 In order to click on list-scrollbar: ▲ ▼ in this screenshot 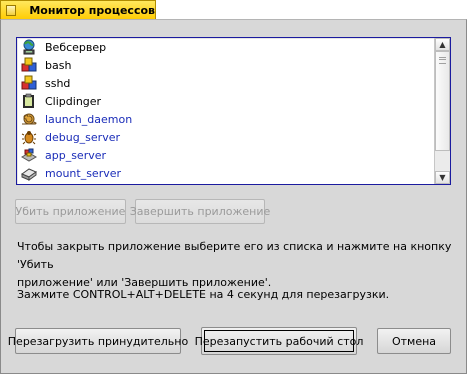, I will do `click(442, 111)`.